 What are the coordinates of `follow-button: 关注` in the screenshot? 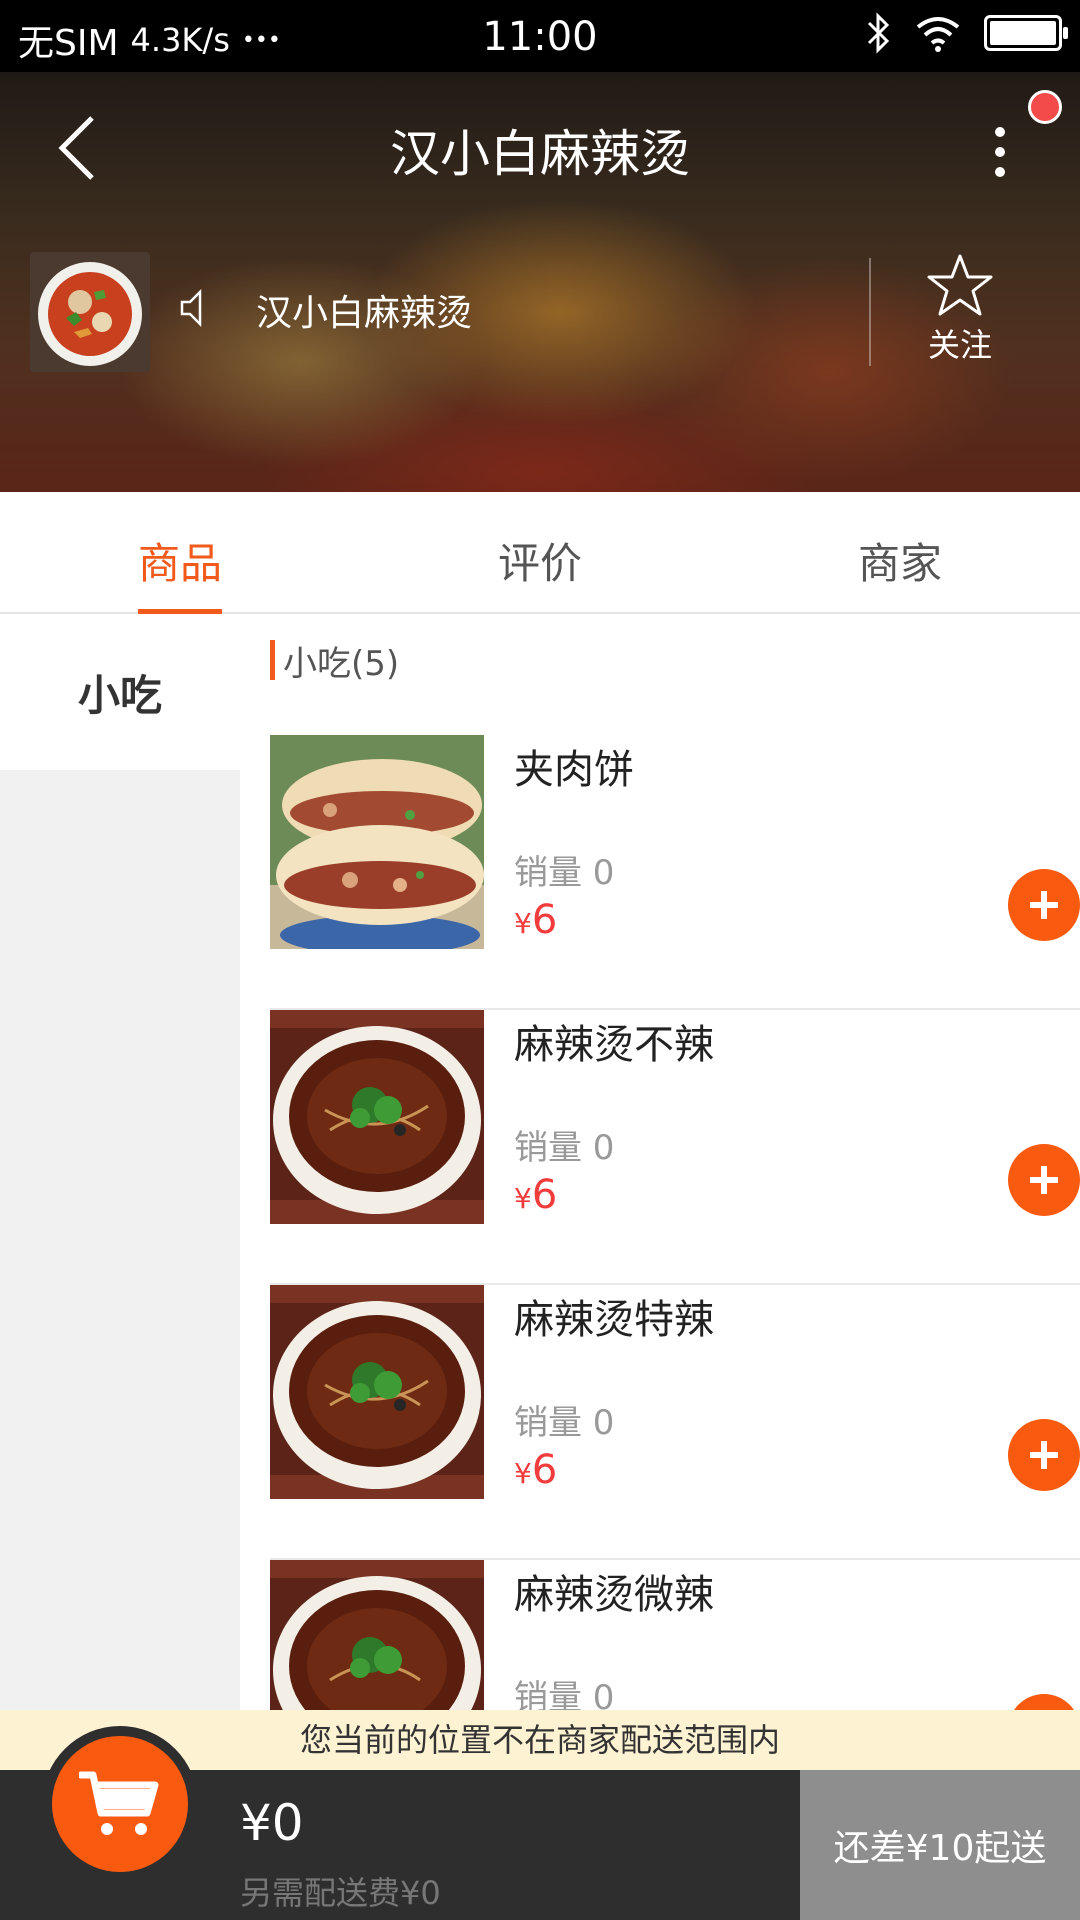 It's located at (960, 309).